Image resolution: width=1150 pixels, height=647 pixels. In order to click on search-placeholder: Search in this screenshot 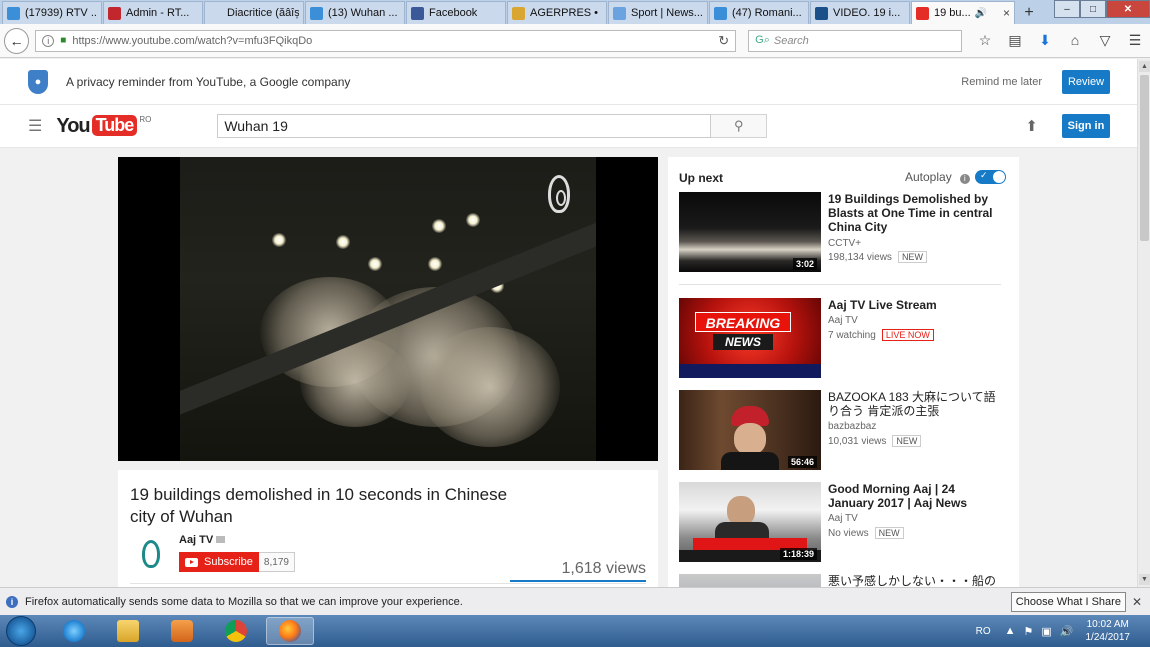, I will do `click(791, 40)`.